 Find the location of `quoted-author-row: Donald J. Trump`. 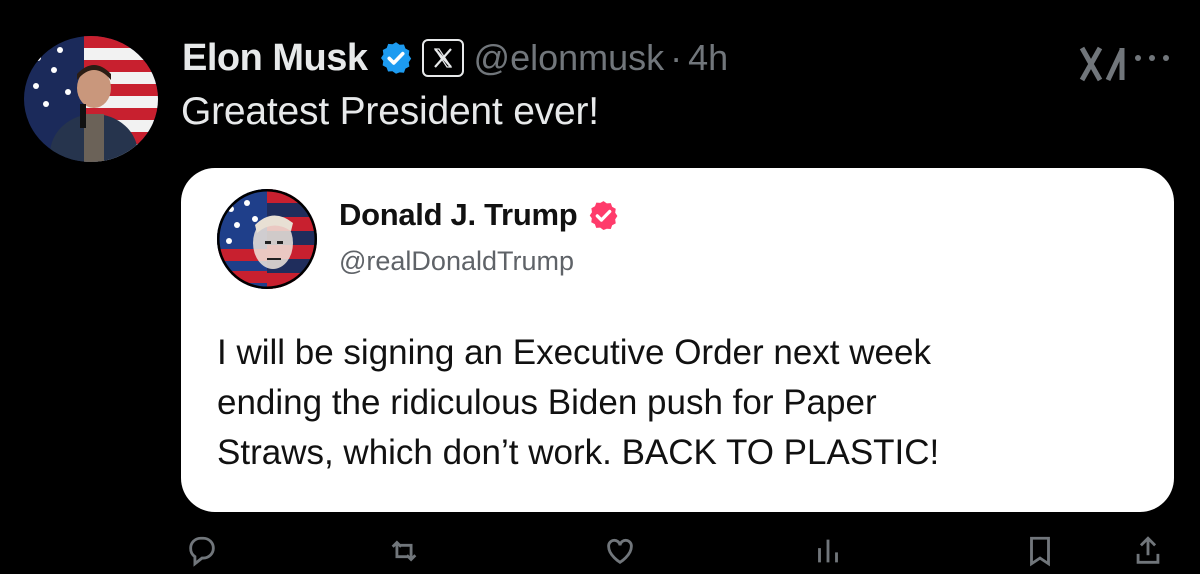

quoted-author-row: Donald J. Trump is located at coordinates (479, 215).